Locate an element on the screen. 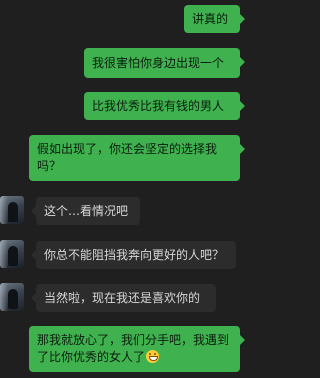 The height and width of the screenshot is (378, 320). grin-emoji-icon is located at coordinates (153, 356).